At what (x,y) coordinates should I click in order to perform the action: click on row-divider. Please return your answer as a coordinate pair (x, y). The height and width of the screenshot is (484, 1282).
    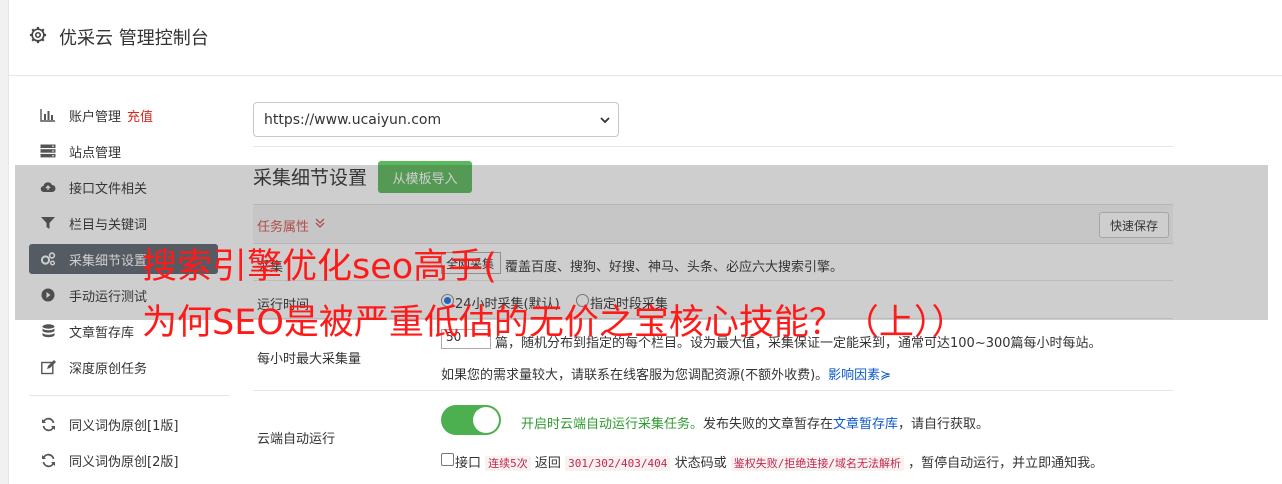
    Looking at the image, I should click on (713, 390).